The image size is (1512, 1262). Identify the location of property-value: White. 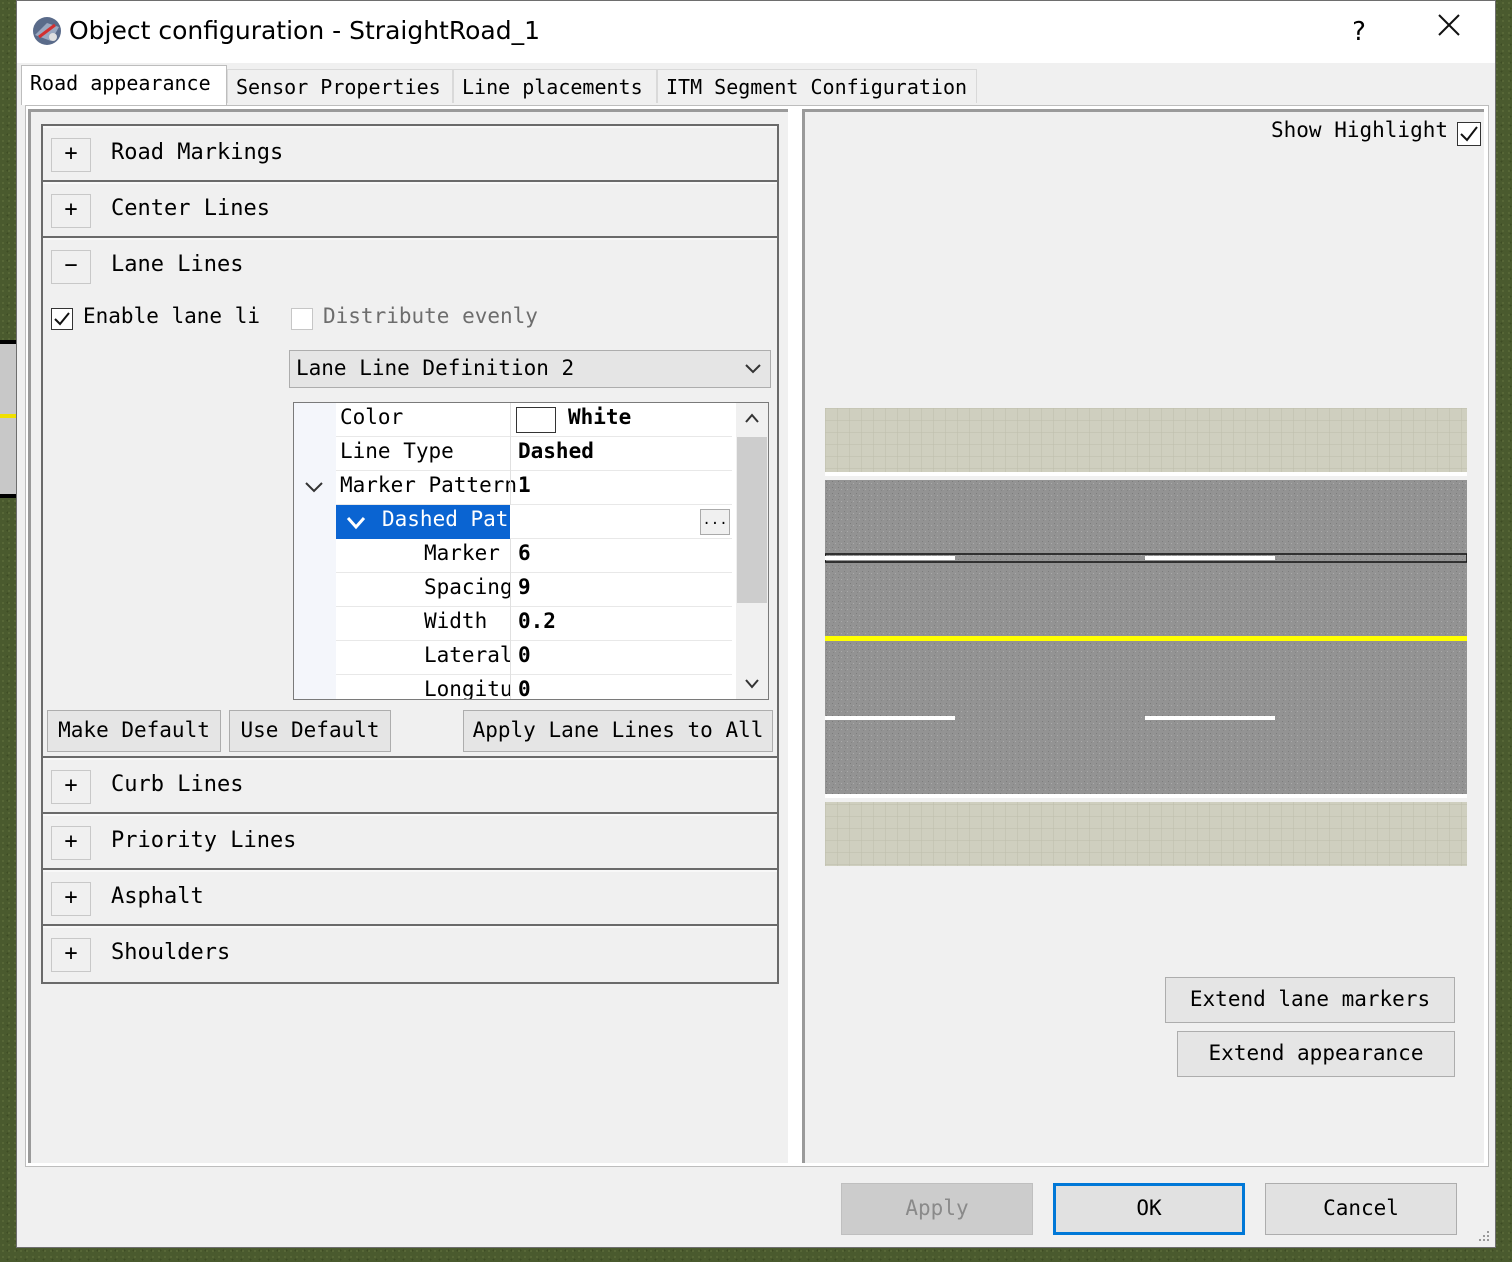
(600, 417).